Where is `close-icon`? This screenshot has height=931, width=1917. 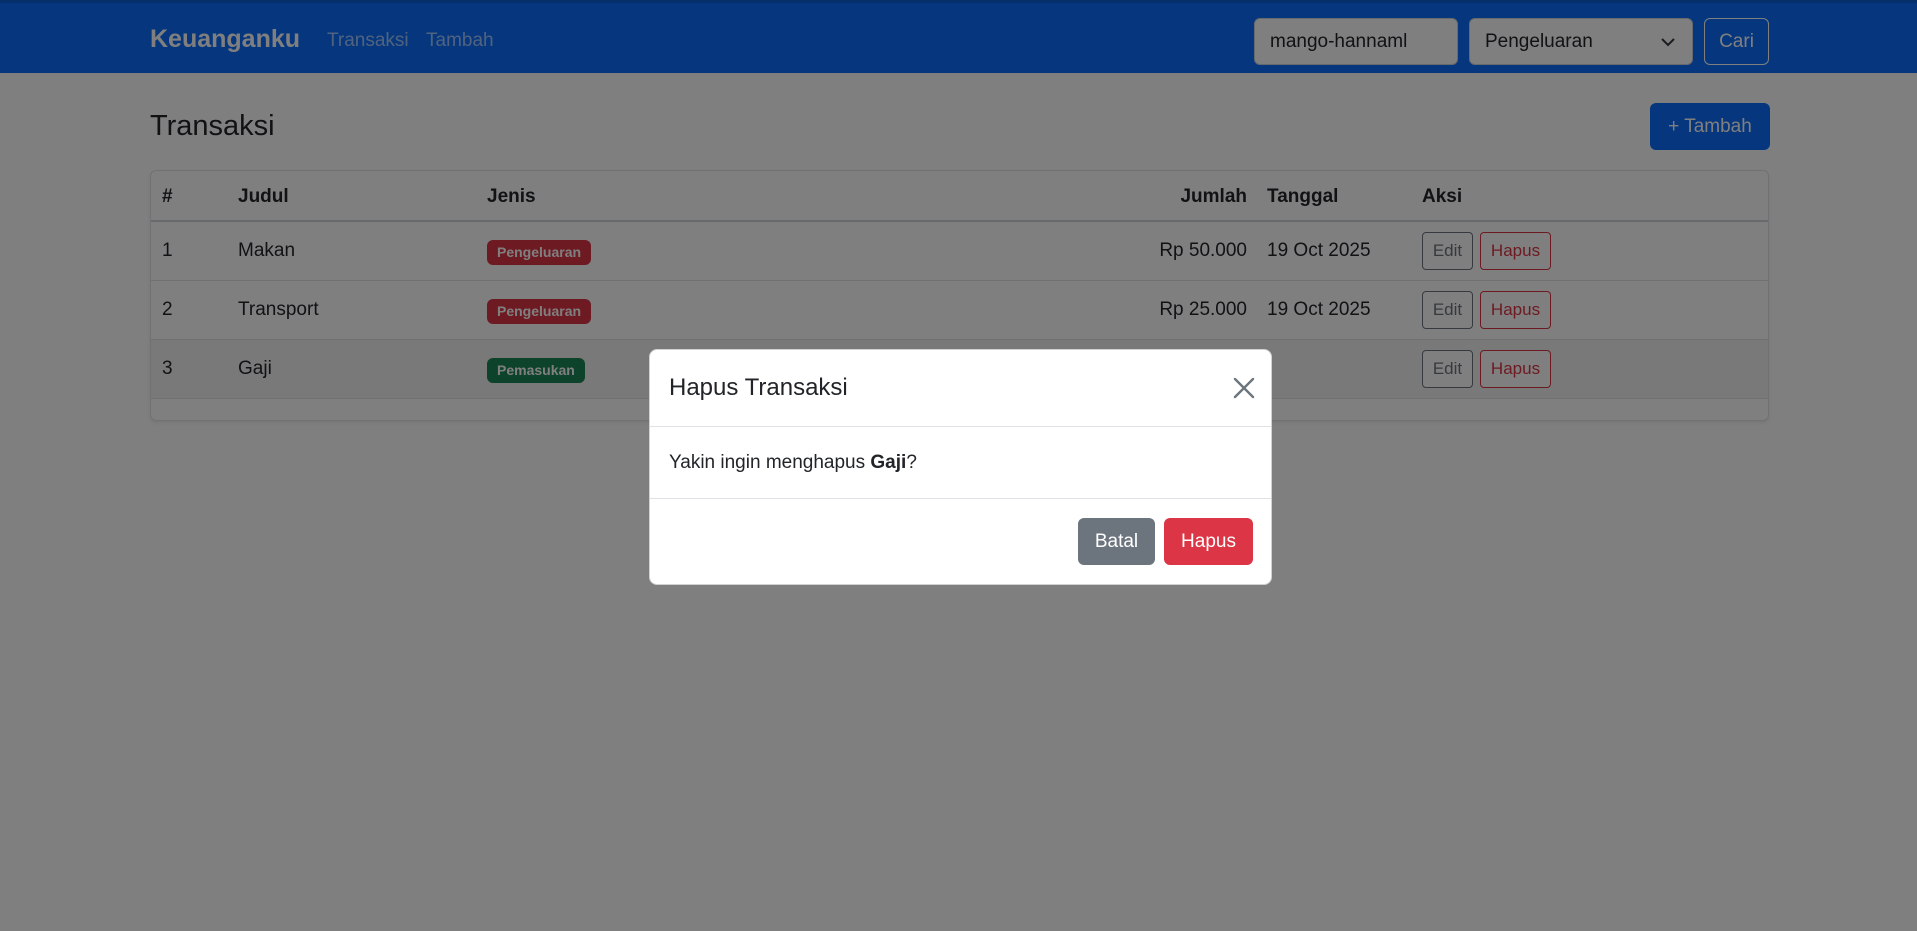
close-icon is located at coordinates (1244, 388).